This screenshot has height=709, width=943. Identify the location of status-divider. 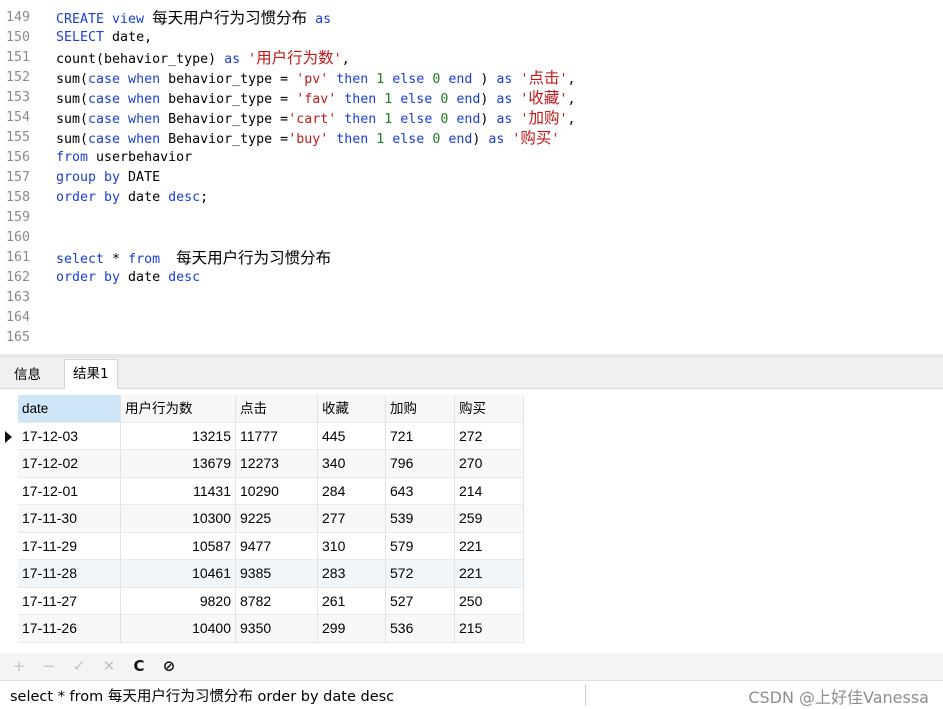
(585, 695).